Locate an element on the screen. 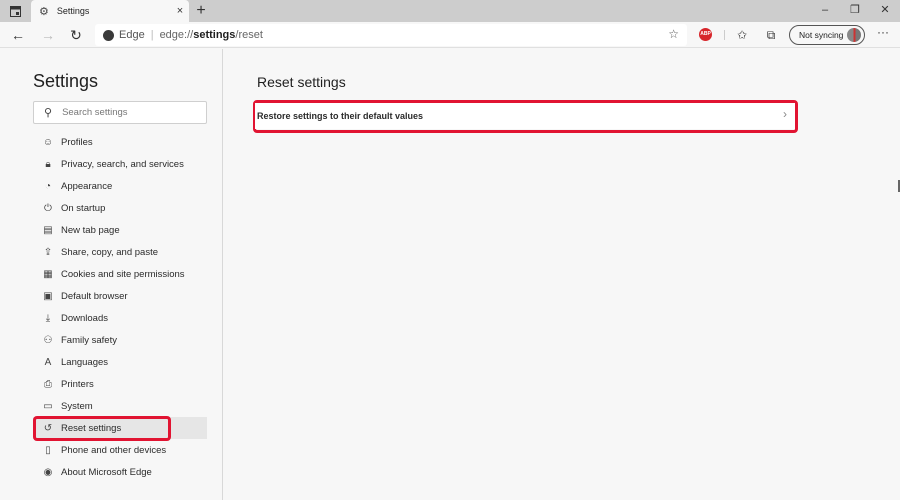  site-label: Edge is located at coordinates (132, 35).